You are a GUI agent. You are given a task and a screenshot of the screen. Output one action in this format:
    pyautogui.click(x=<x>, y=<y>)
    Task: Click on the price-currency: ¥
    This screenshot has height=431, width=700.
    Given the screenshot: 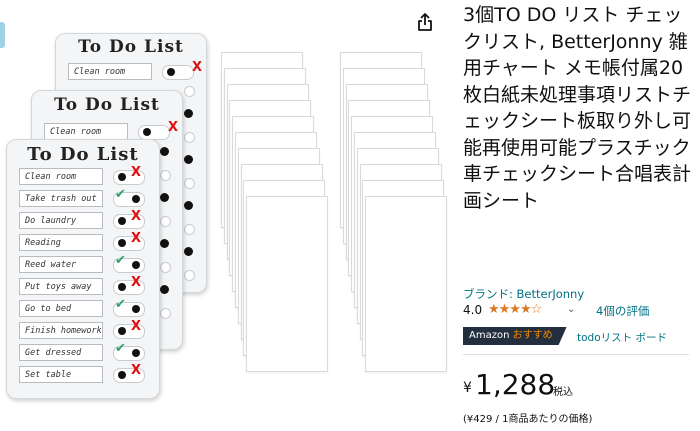 What is the action you would take?
    pyautogui.click(x=467, y=388)
    